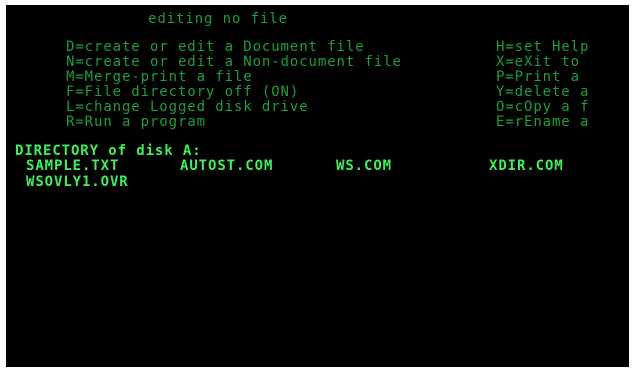 This screenshot has height=375, width=635. What do you see at coordinates (108, 151) in the screenshot?
I see `directory-heading: DIRECTORY of disk A:` at bounding box center [108, 151].